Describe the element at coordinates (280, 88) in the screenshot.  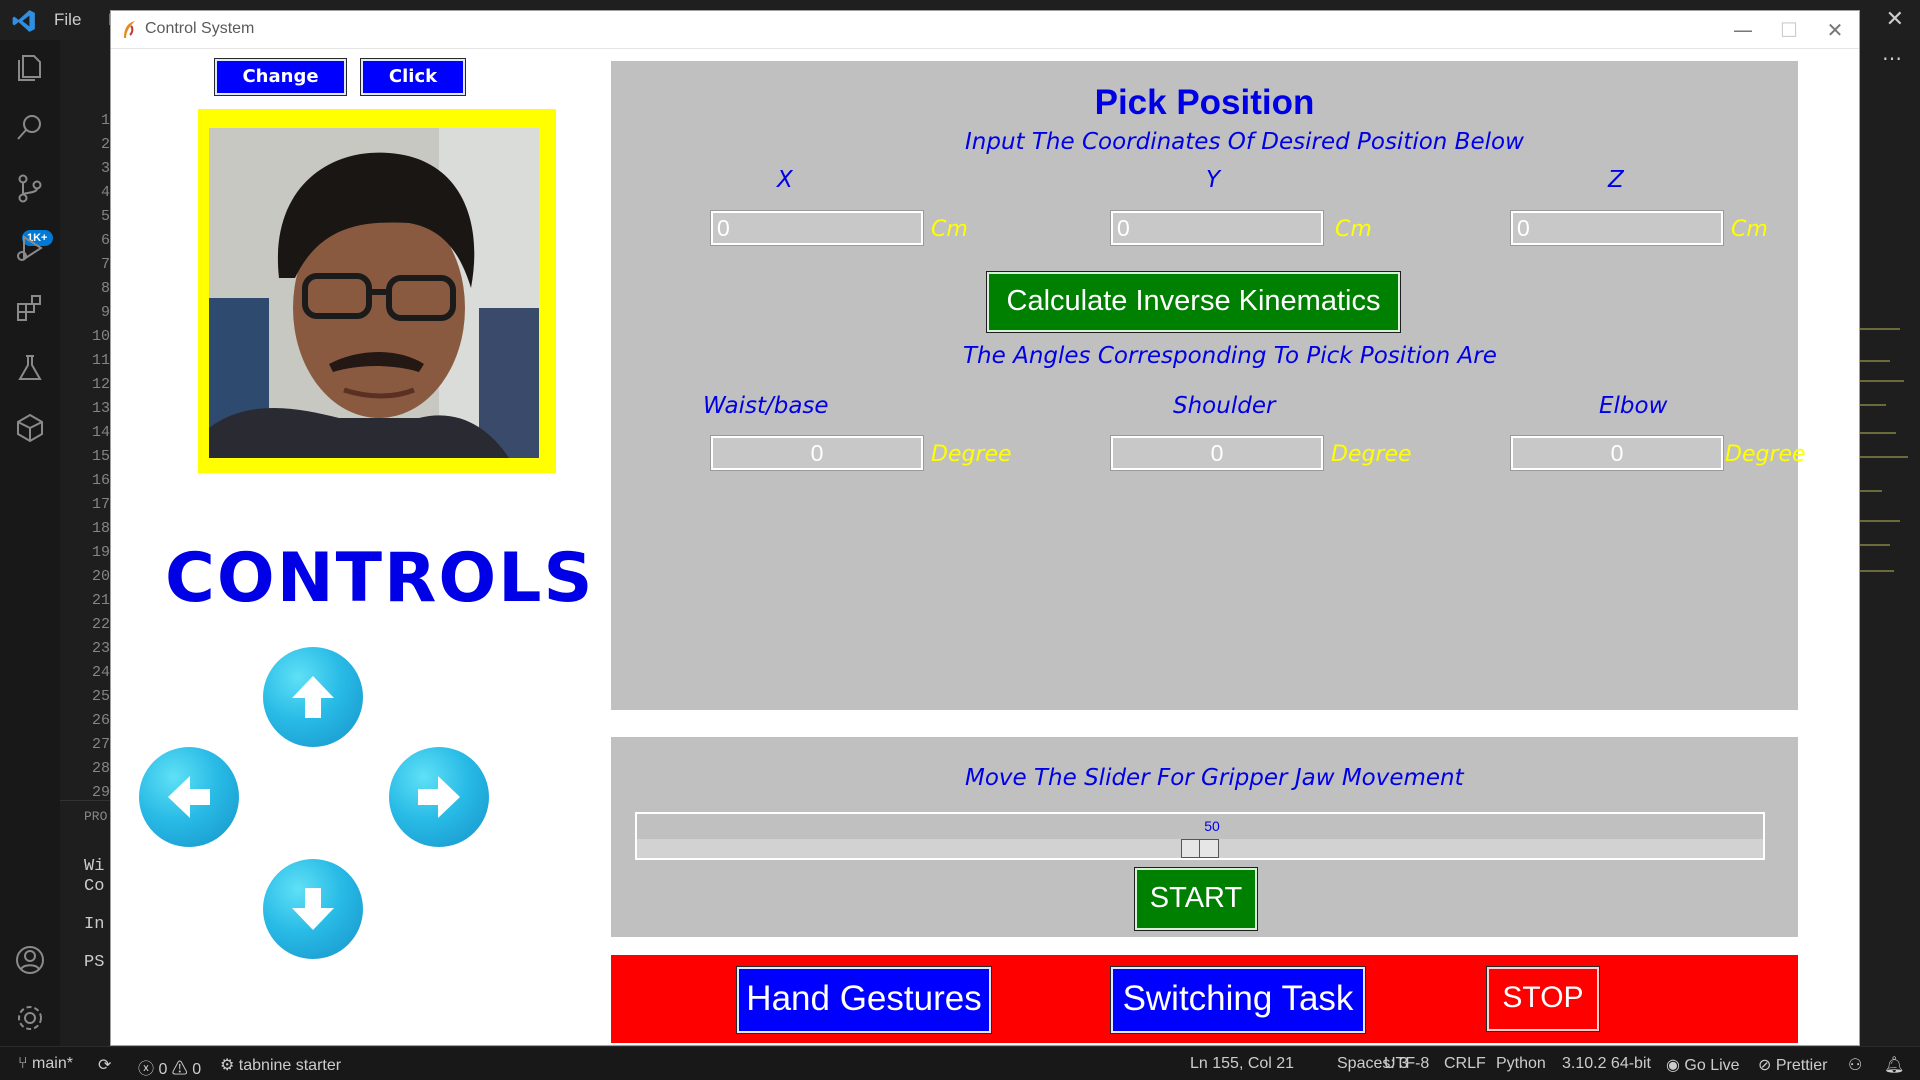
I see `change-camera-button: Change Camera` at that location.